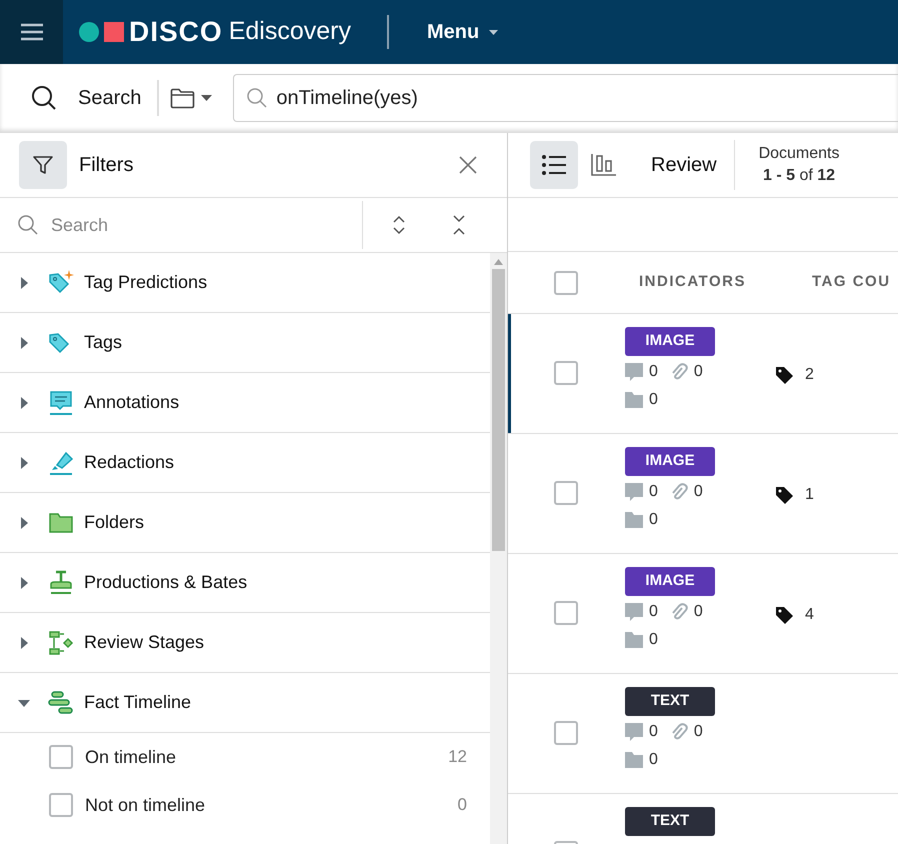 This screenshot has height=844, width=898. I want to click on document-row: IMAGE 0 0 0 4, so click(703, 614).